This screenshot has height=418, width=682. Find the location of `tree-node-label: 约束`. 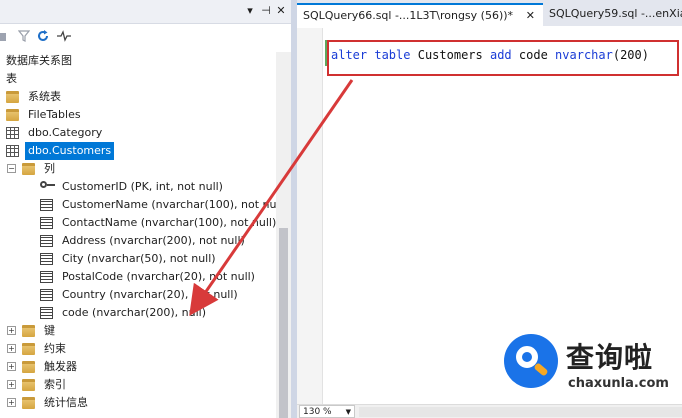

tree-node-label: 约束 is located at coordinates (55, 348).